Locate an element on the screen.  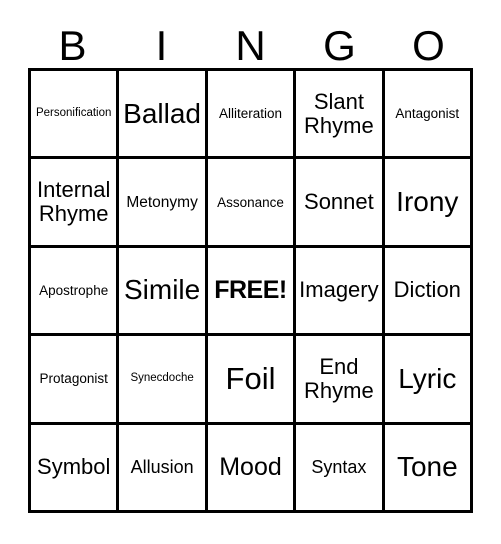
bingo-cell: Slant Rhyme is located at coordinates (340, 115).